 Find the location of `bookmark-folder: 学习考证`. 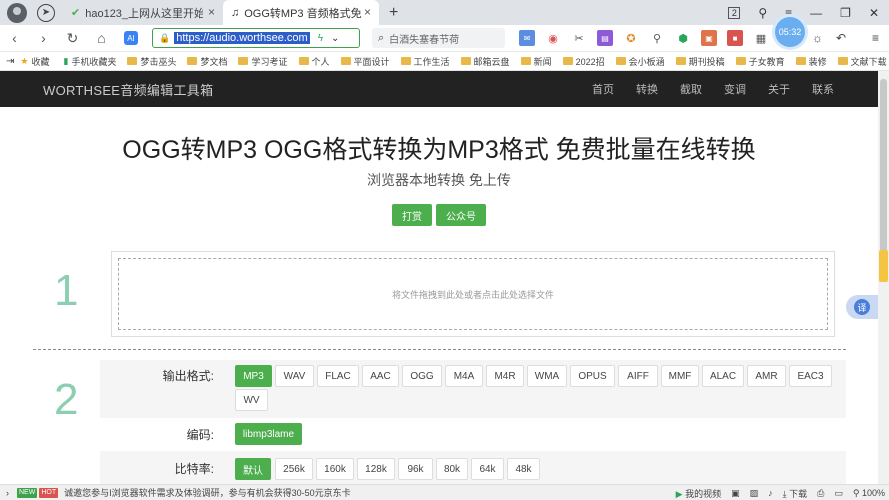

bookmark-folder: 学习考证 is located at coordinates (263, 61).